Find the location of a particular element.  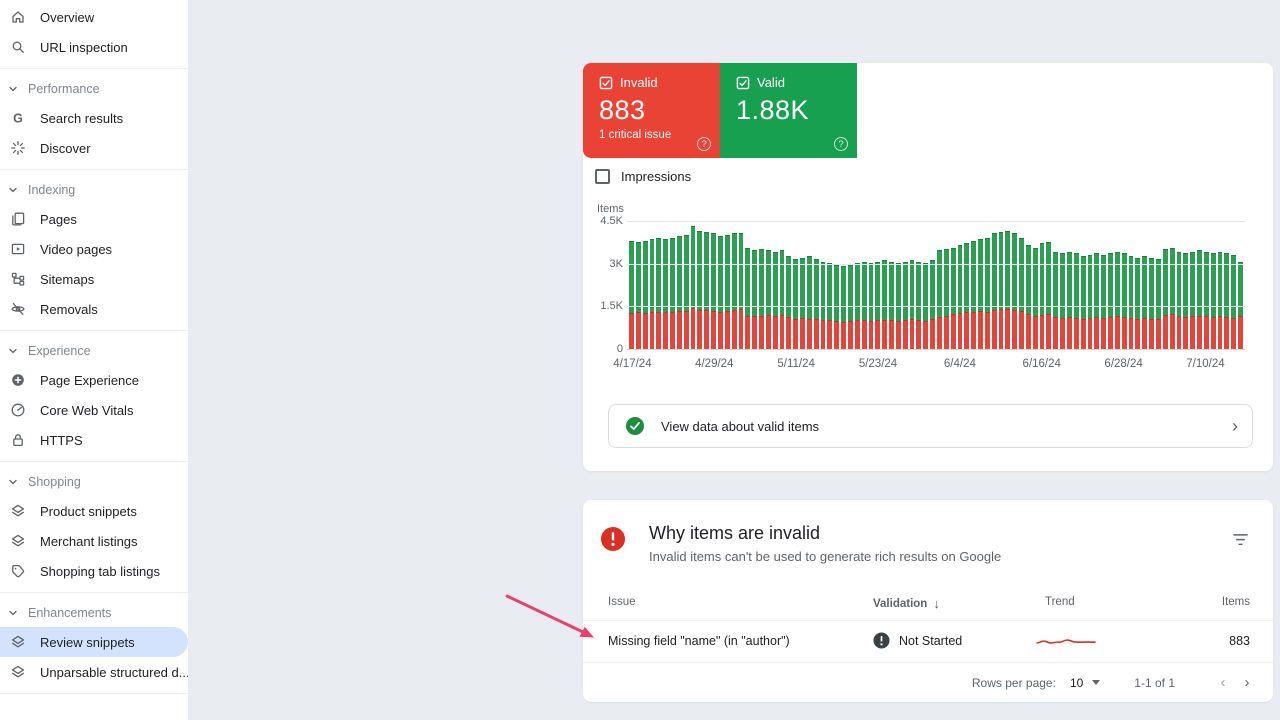

next-page-button: › is located at coordinates (1247, 682).